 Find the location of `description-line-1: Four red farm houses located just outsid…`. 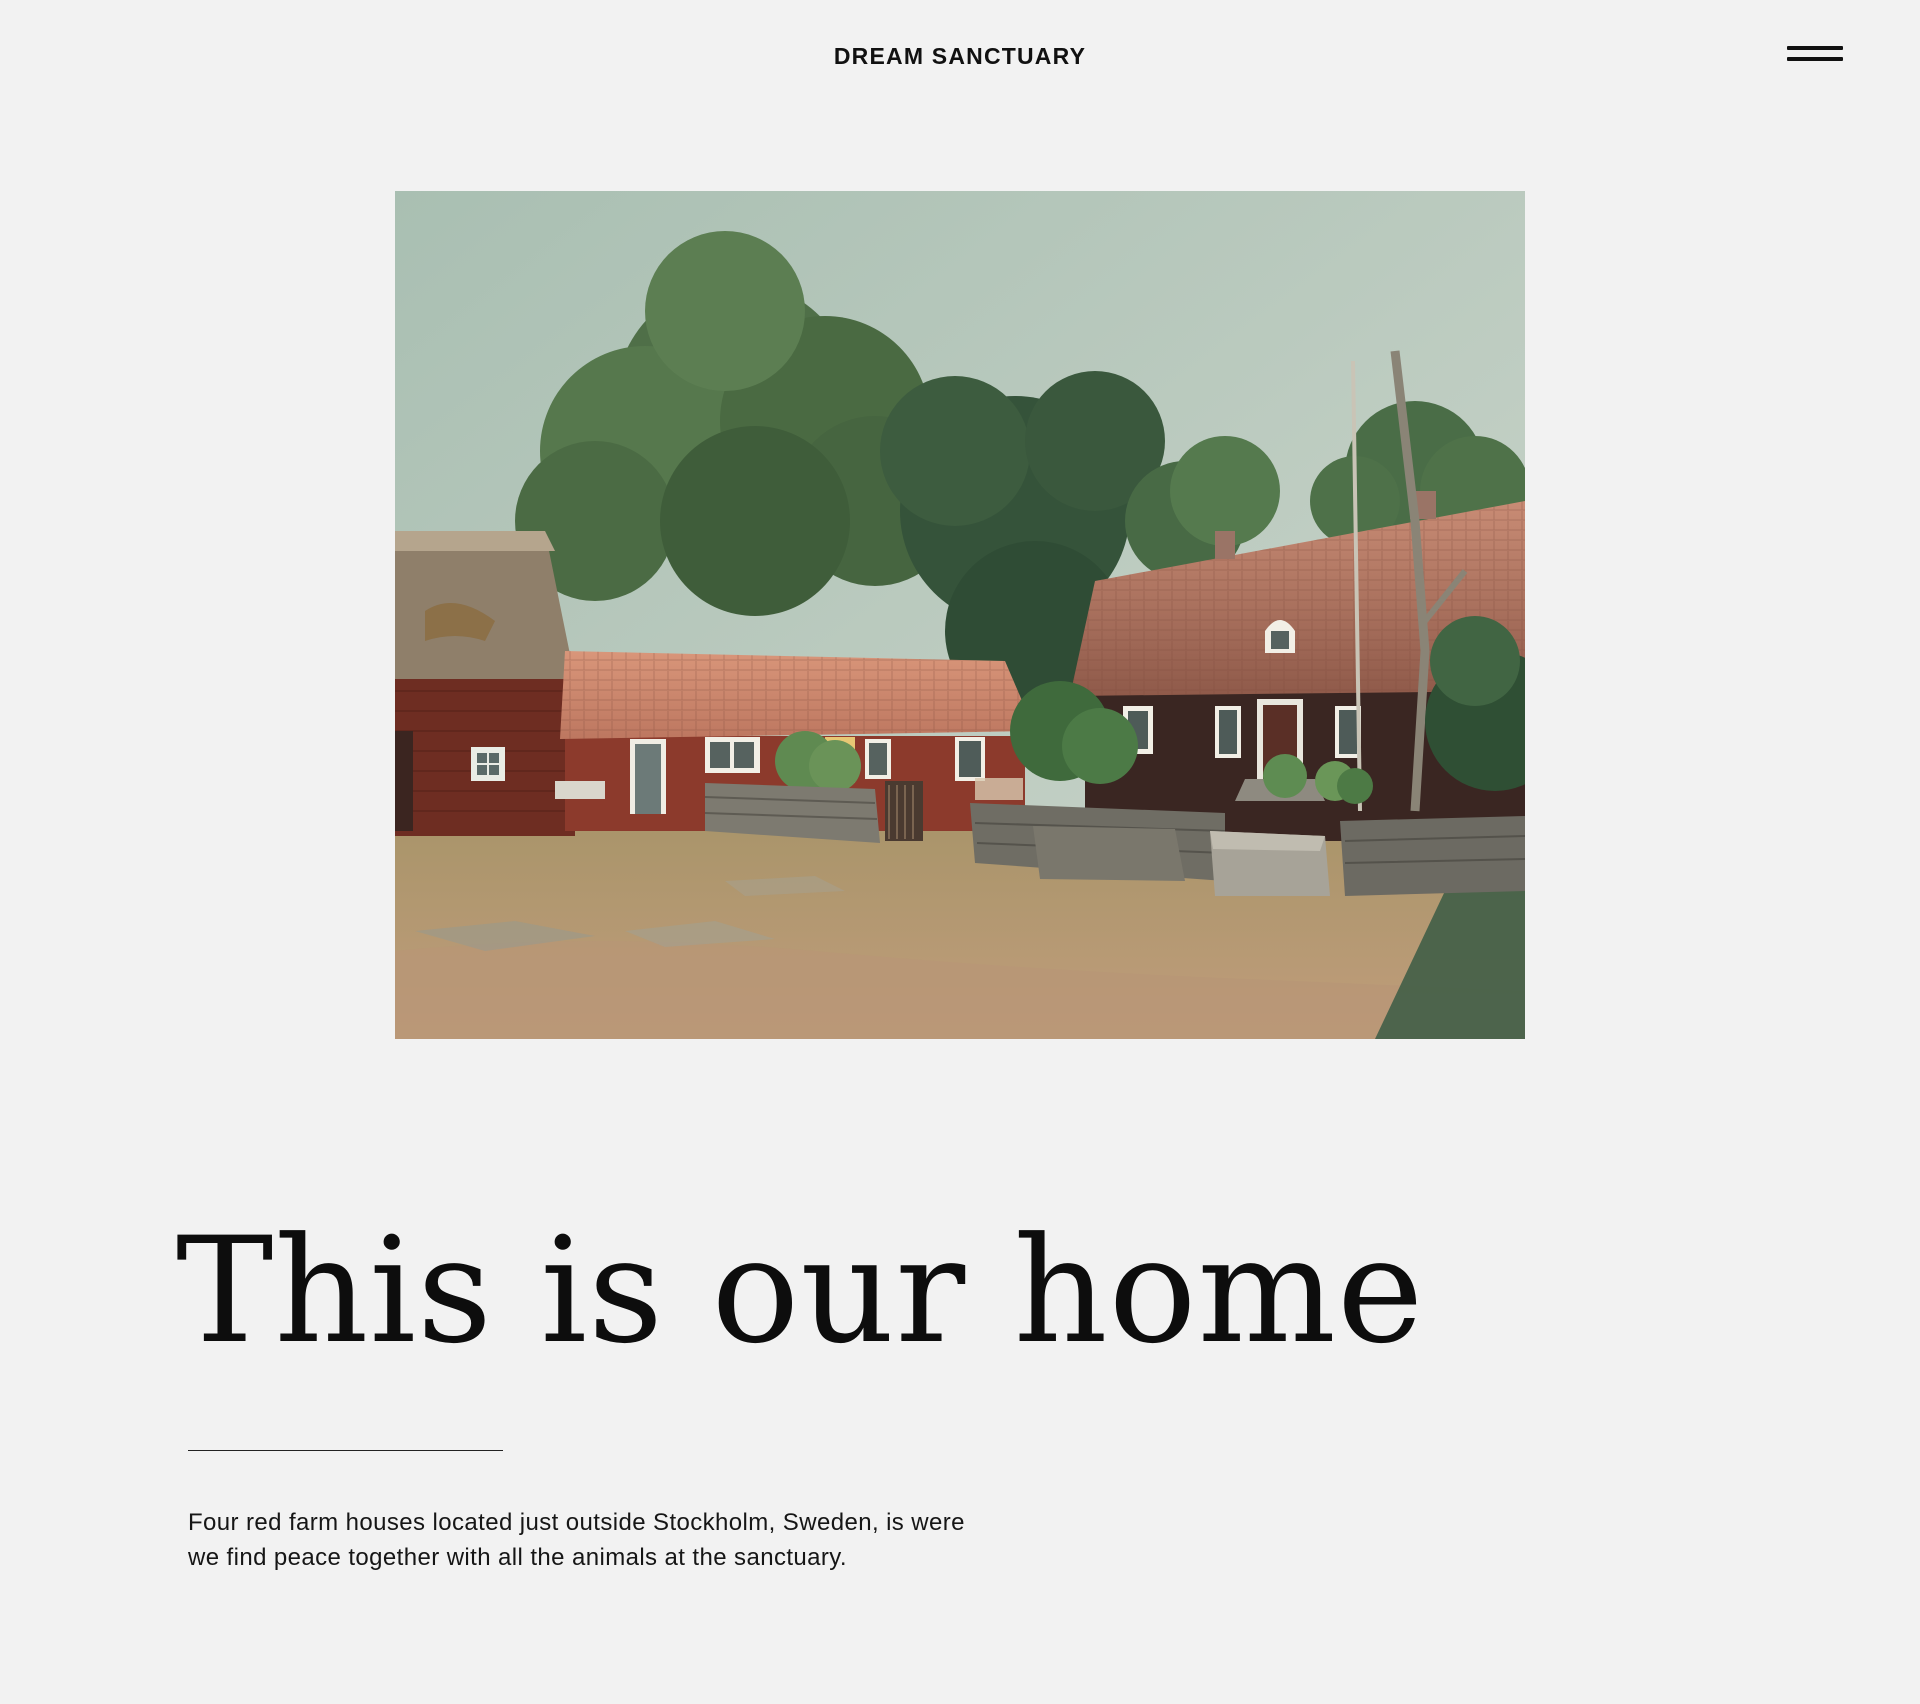

description-line-1: Four red farm houses located just outsid… is located at coordinates (576, 1522).